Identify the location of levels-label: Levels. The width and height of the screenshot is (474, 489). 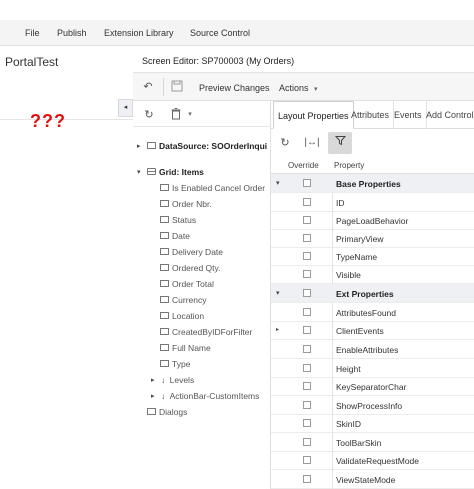
(182, 380).